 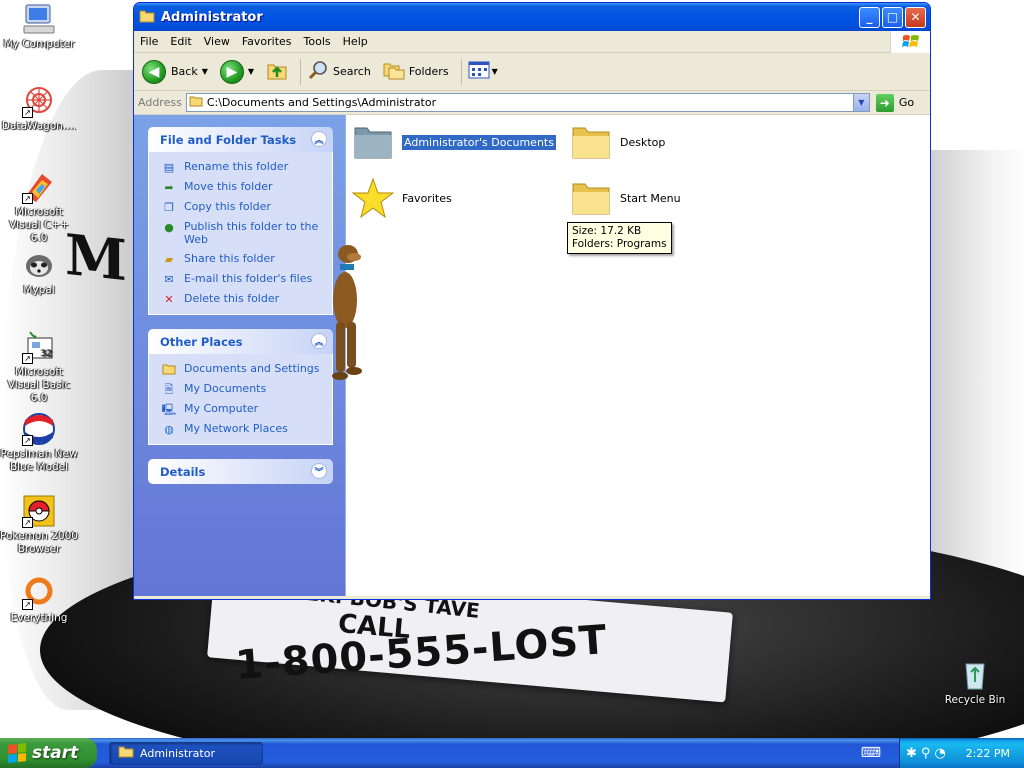 I want to click on panel-header: Other Places ︽, so click(x=240, y=341).